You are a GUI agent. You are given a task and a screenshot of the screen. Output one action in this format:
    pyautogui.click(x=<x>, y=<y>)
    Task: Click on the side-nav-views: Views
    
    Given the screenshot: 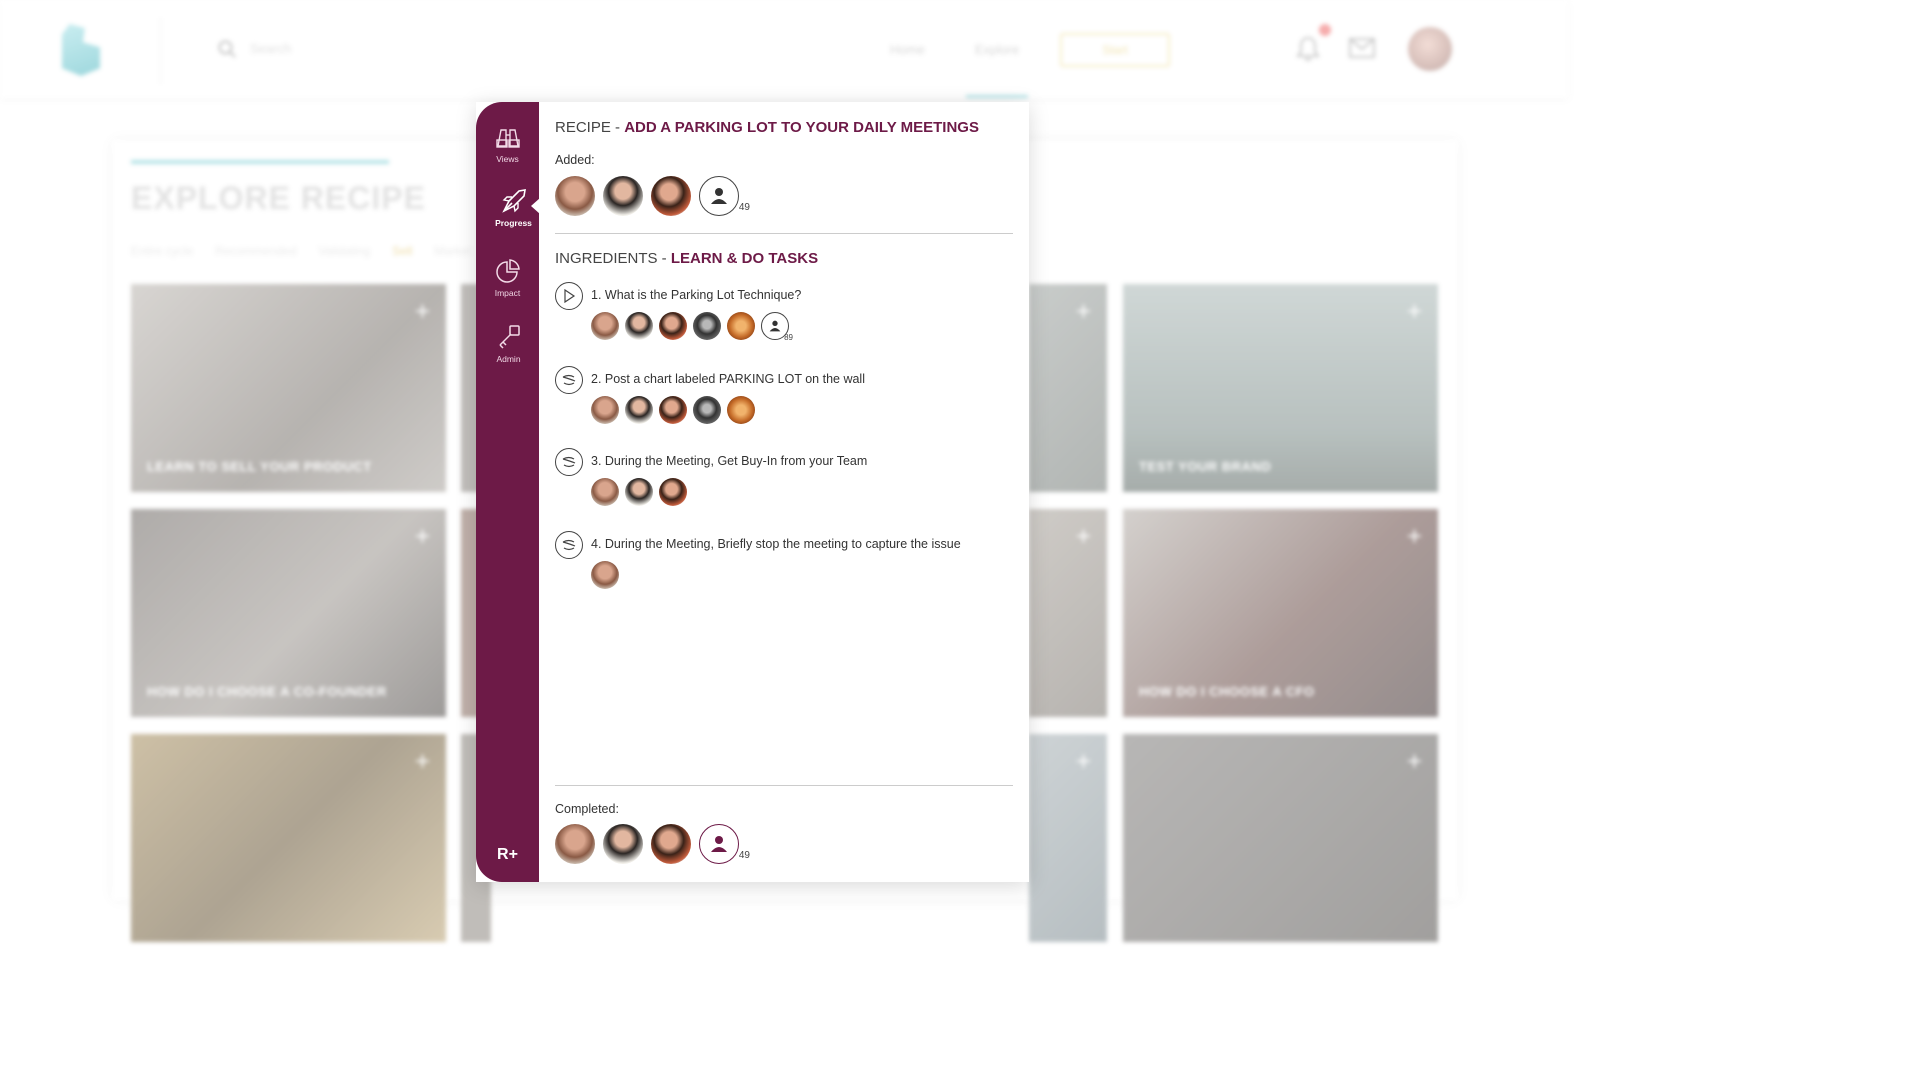 What is the action you would take?
    pyautogui.click(x=507, y=145)
    